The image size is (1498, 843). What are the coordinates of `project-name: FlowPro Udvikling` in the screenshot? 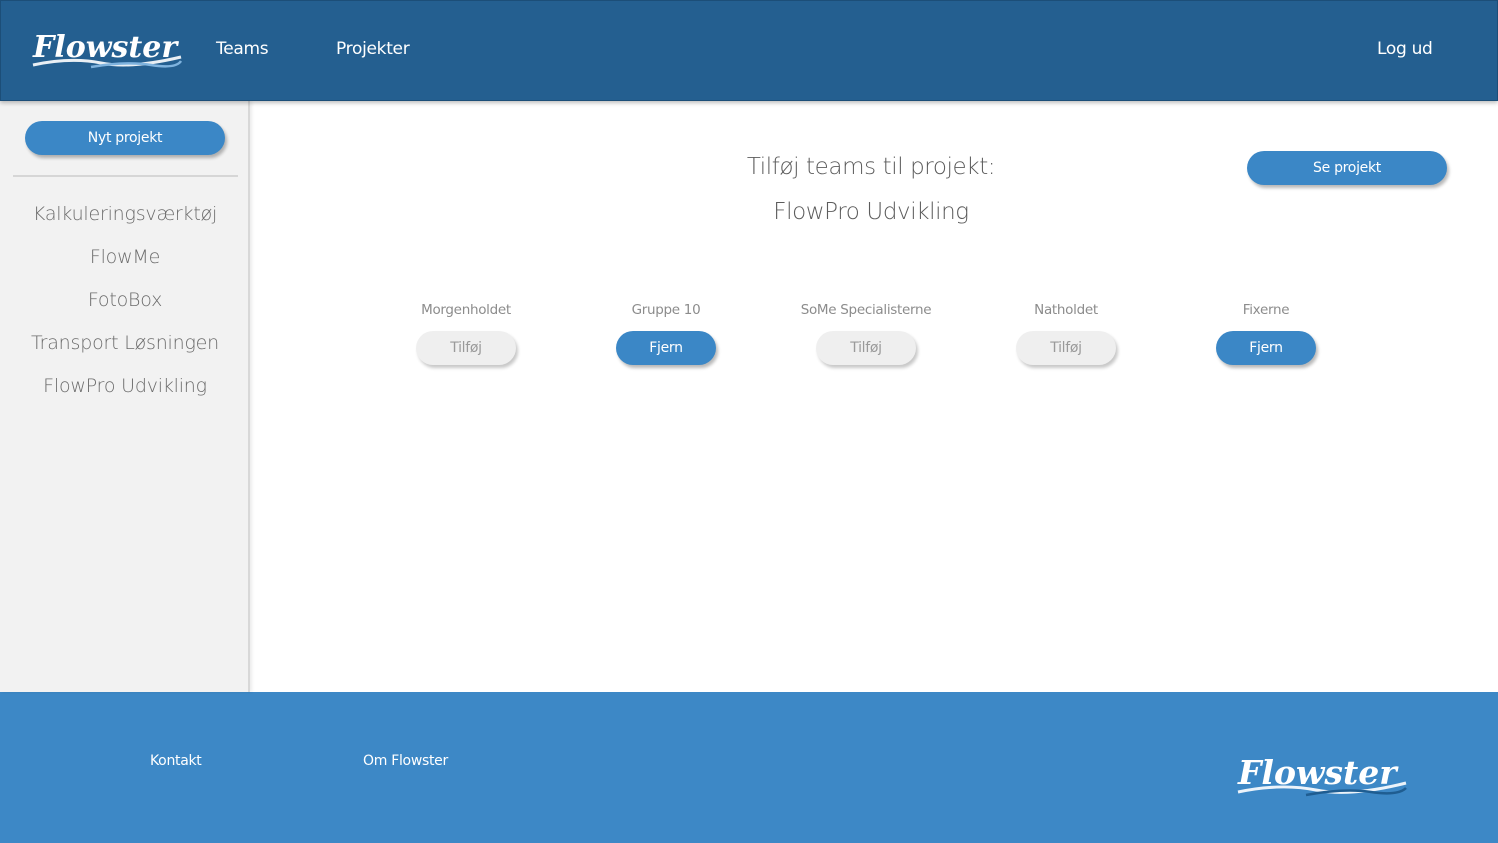 It's located at (871, 212).